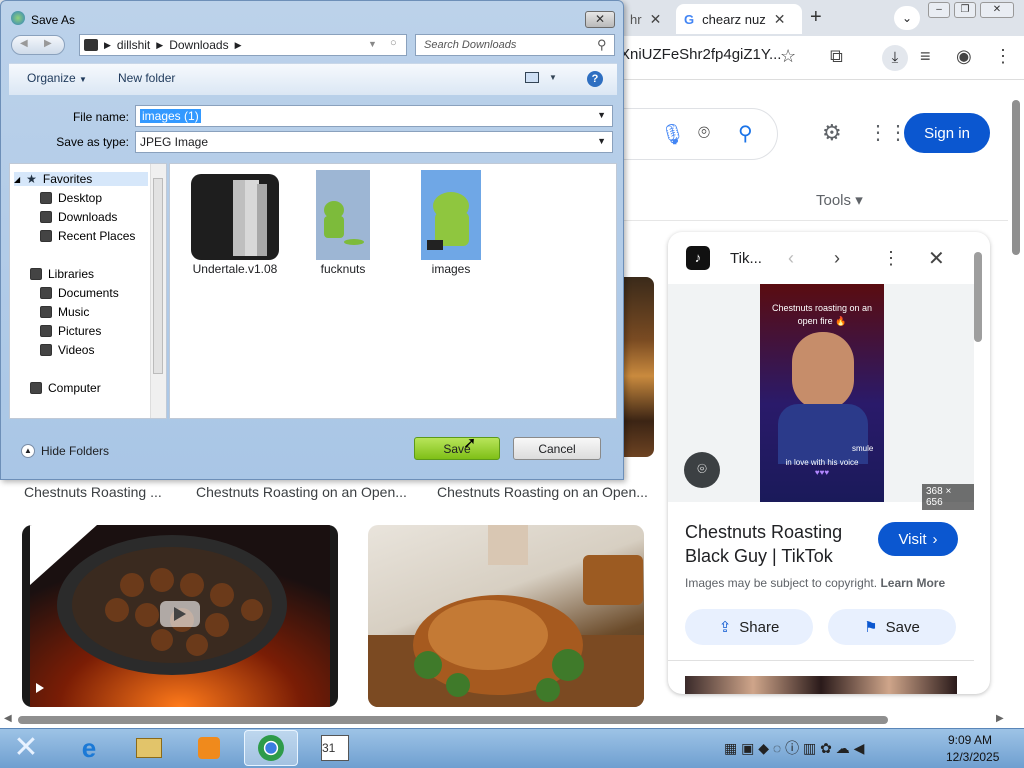  Describe the element at coordinates (936, 258) in the screenshot. I see `close-panel-icon: ✕` at that location.